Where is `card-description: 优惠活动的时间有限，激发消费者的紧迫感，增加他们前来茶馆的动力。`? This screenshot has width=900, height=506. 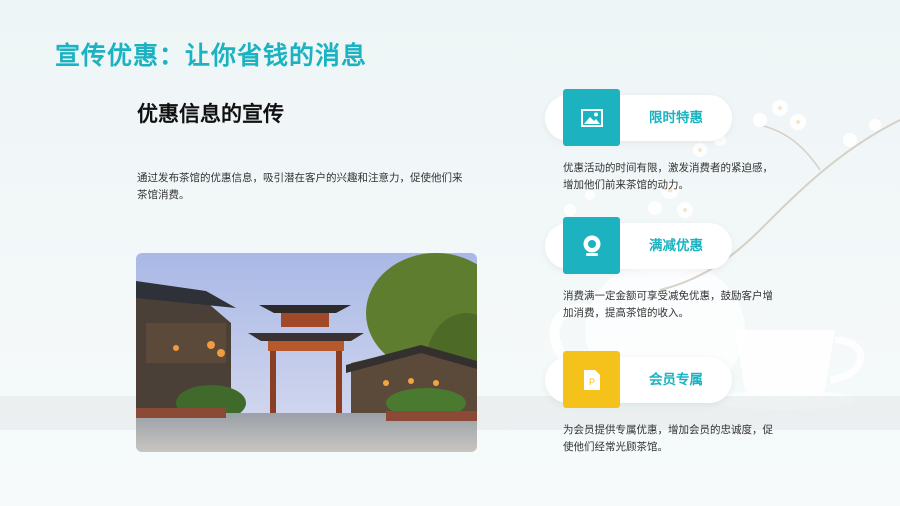 card-description: 优惠活动的时间有限，激发消费者的紧迫感，增加他们前来茶馆的动力。 is located at coordinates (668, 176).